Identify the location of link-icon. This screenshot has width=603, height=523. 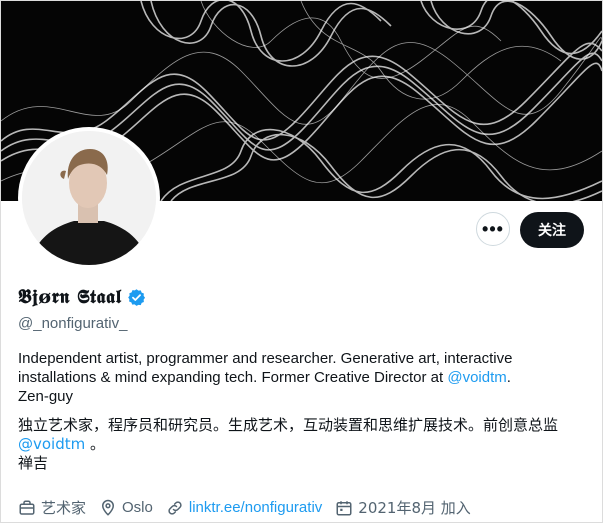
(175, 507).